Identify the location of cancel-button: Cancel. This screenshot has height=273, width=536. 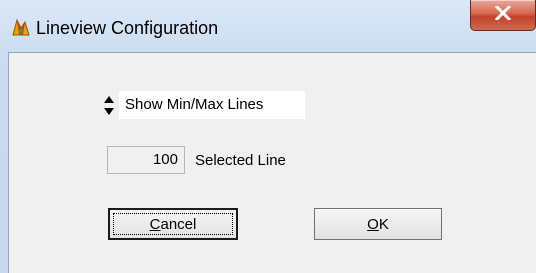
(173, 224).